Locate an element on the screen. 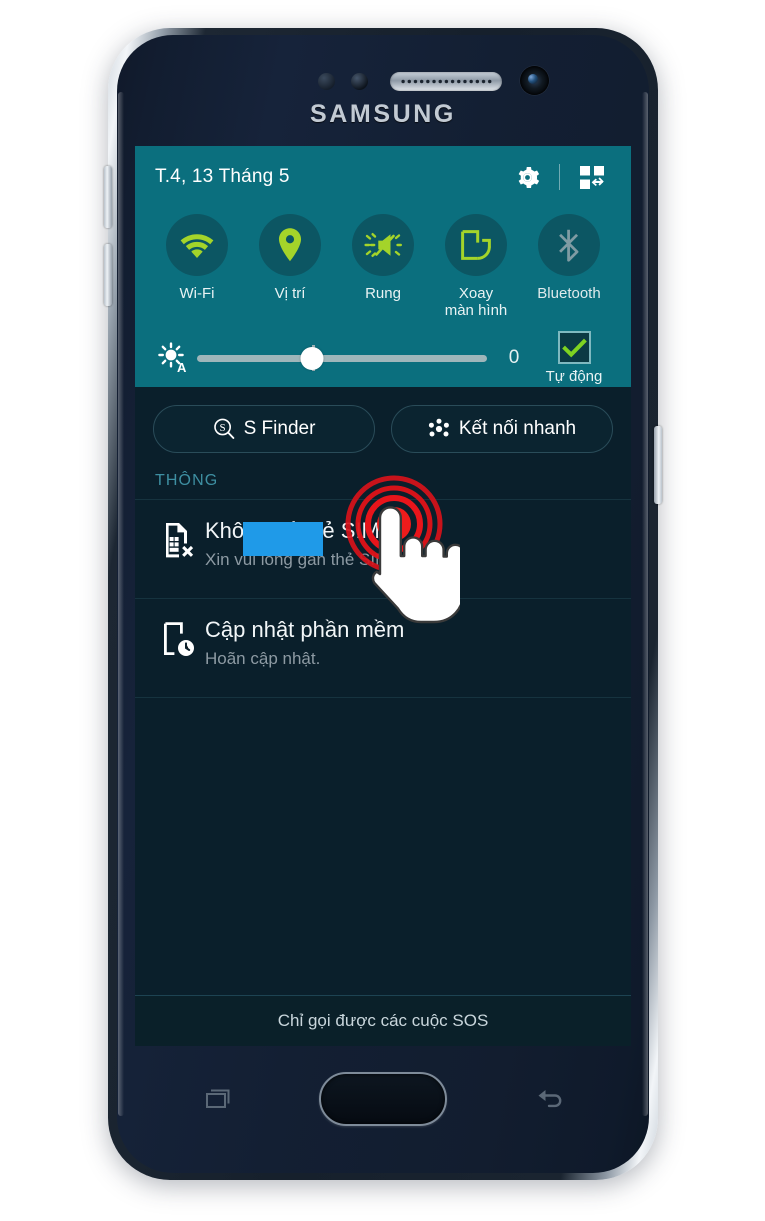 This screenshot has height=1221, width=765. checkmark-icon is located at coordinates (574, 347).